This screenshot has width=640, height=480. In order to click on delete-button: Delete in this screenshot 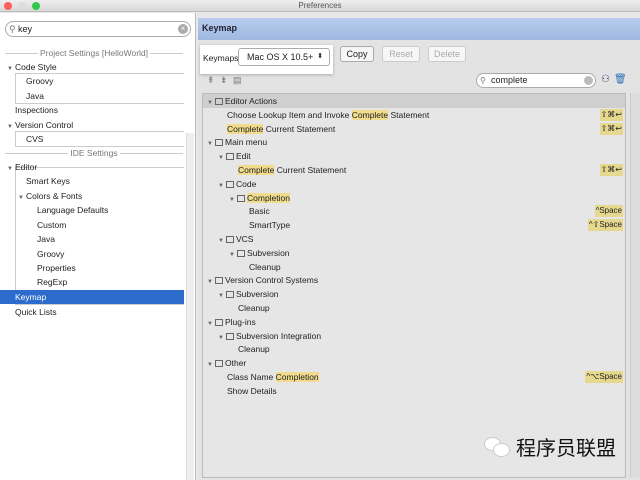, I will do `click(447, 54)`.